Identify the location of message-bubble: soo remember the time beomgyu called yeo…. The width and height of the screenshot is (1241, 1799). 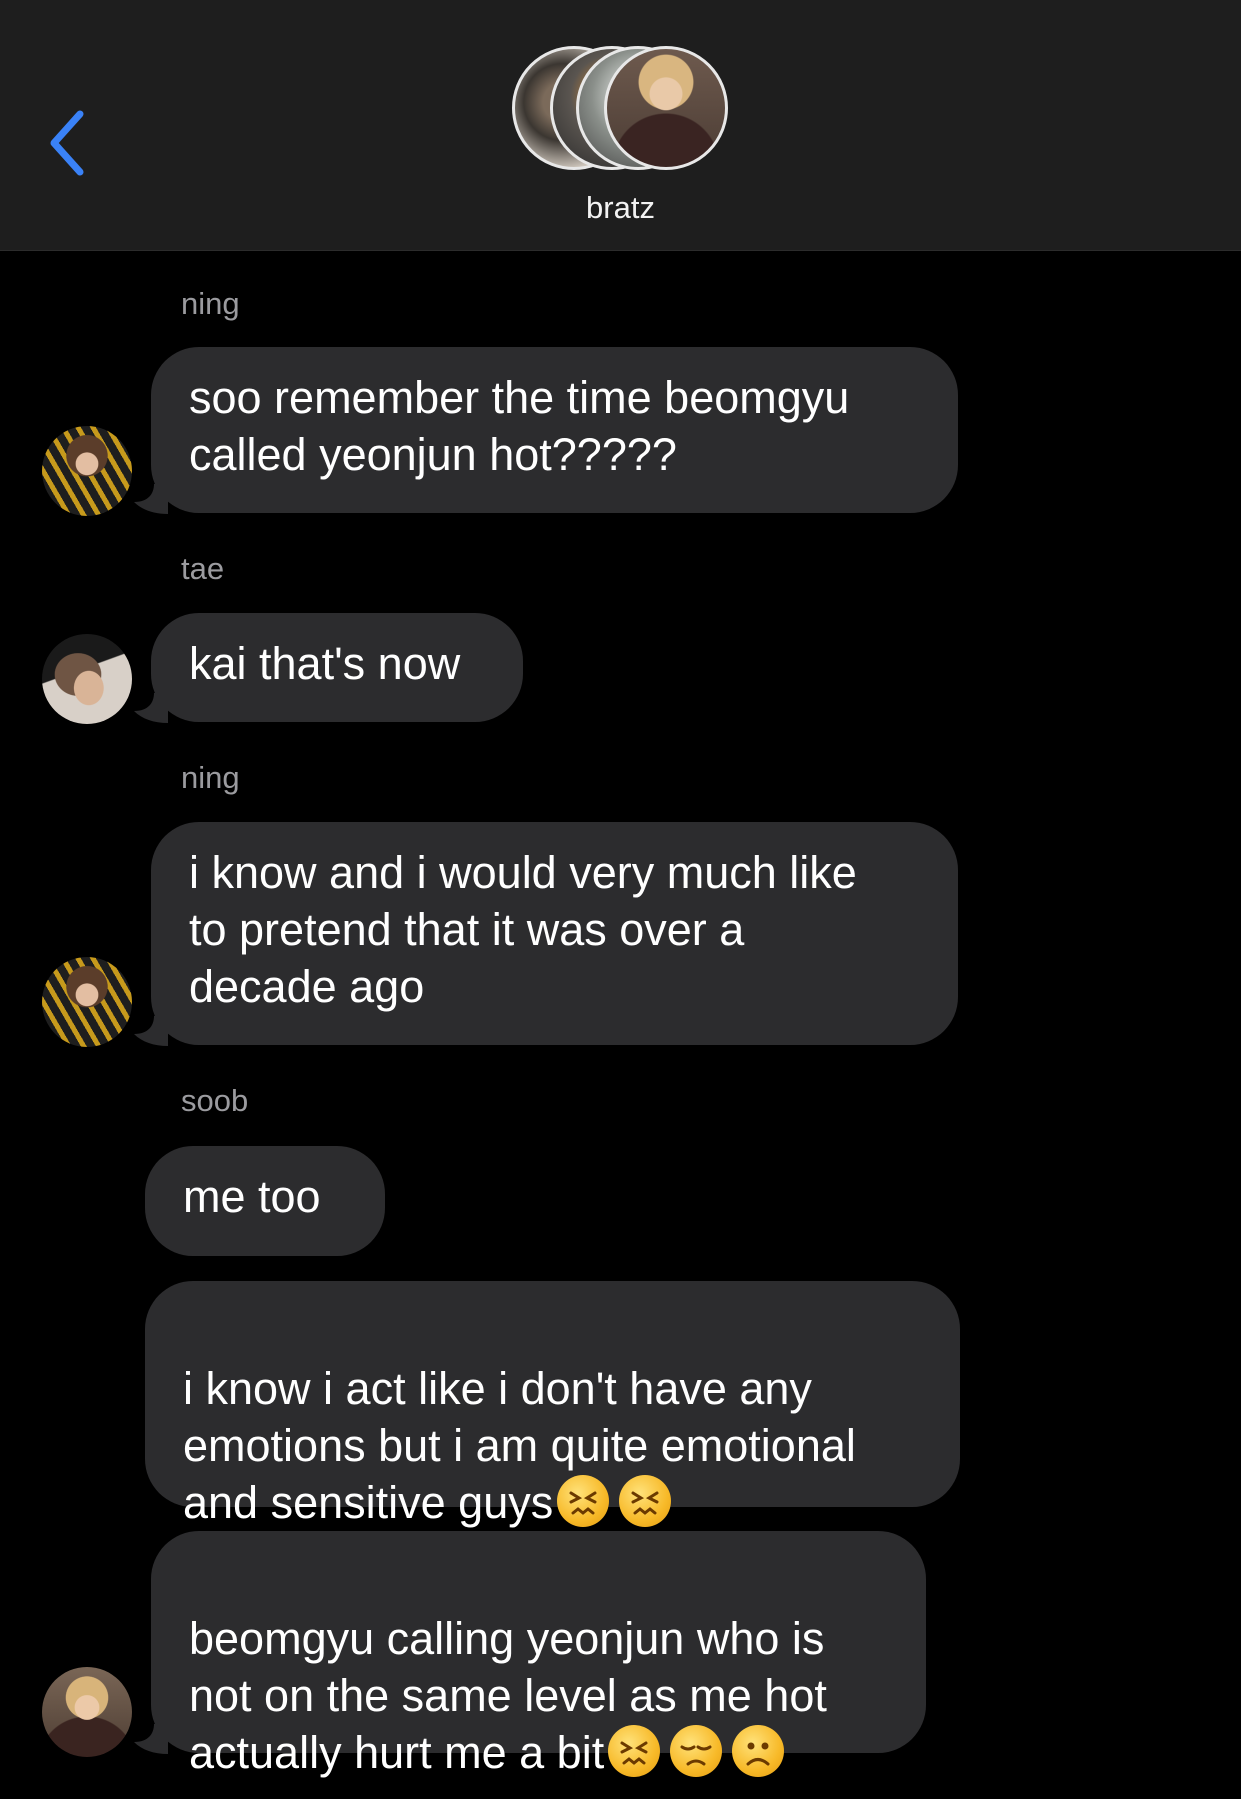
(554, 430).